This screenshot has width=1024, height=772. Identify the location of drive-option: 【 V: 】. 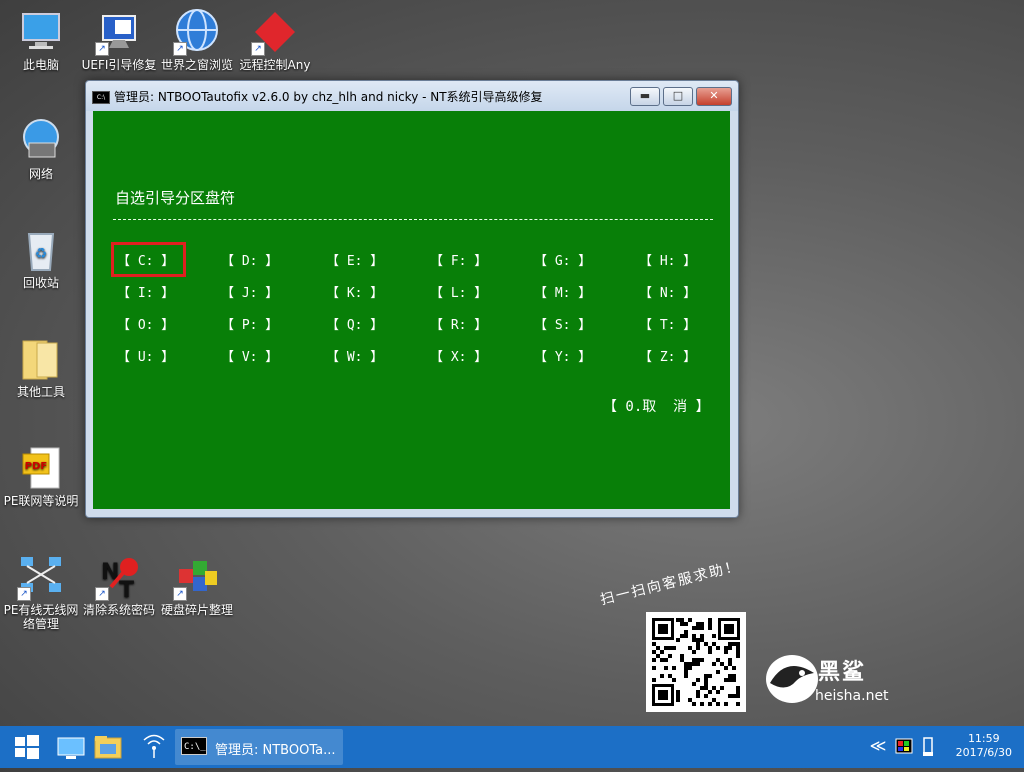
(249, 355).